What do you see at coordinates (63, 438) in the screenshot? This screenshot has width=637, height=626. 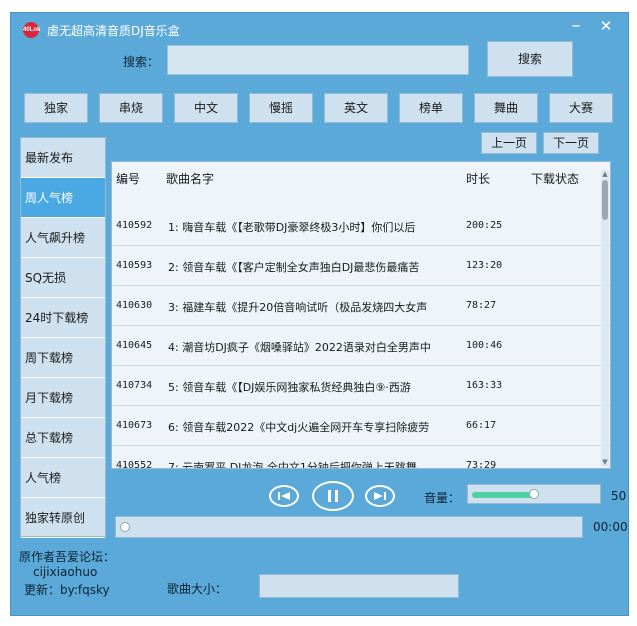 I see `sidebar-item-total-downloads: 总下载榜` at bounding box center [63, 438].